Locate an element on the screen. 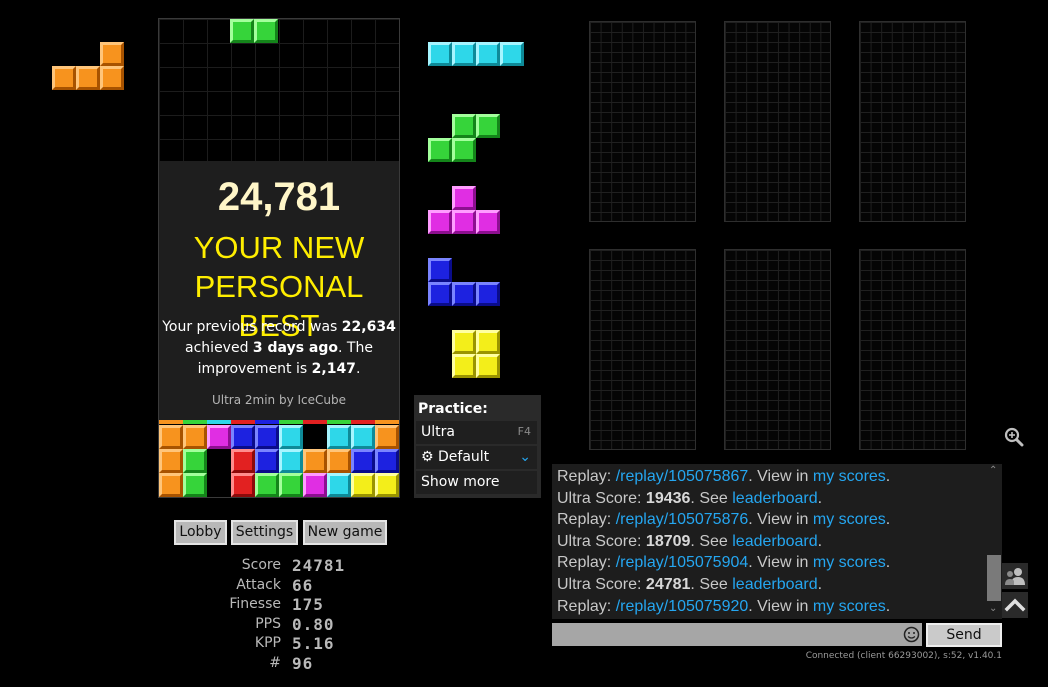 This screenshot has width=1048, height=687. stat-value-score: 24781 is located at coordinates (319, 565).